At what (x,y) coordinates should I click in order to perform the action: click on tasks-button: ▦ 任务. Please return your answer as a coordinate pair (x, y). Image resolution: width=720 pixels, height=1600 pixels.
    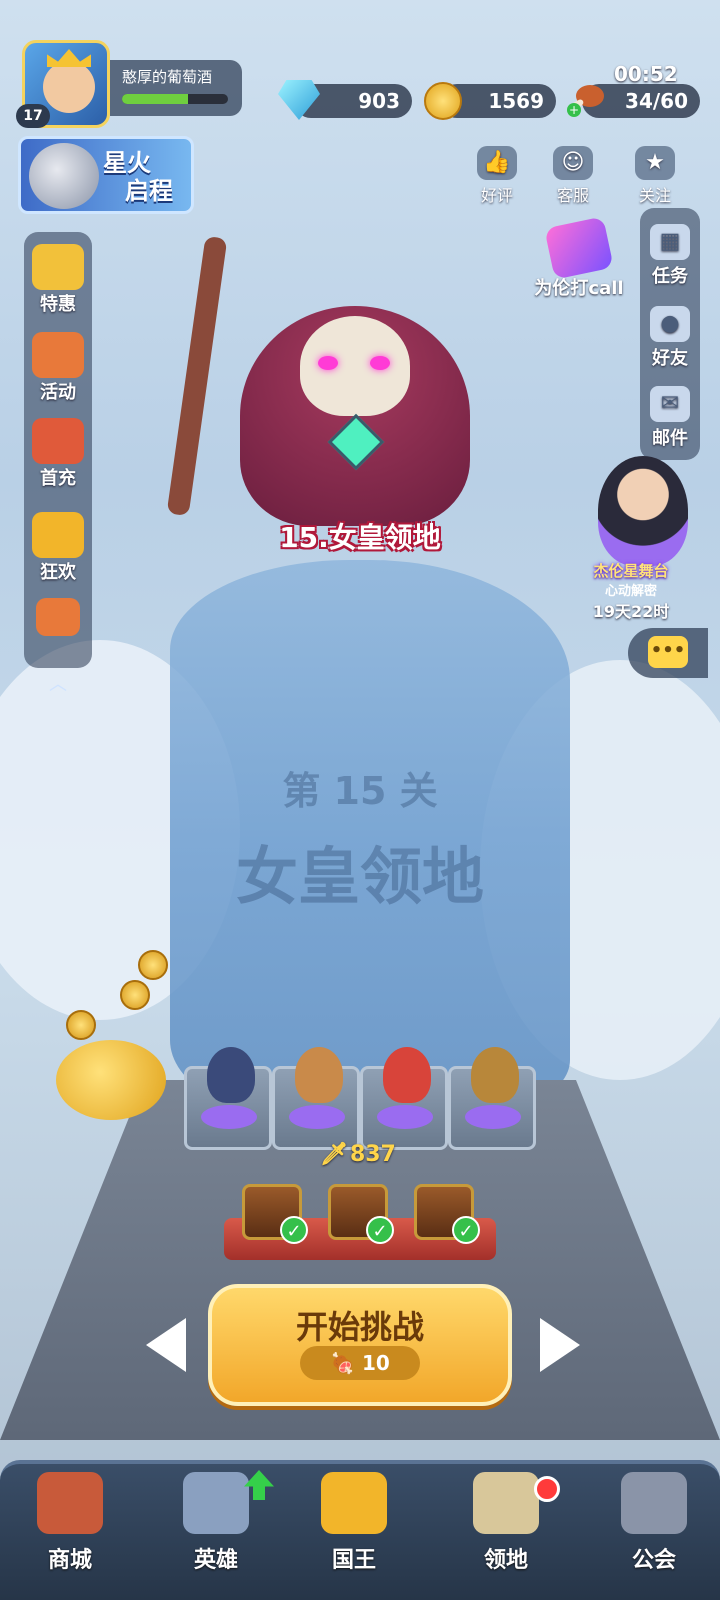
    Looking at the image, I should click on (670, 256).